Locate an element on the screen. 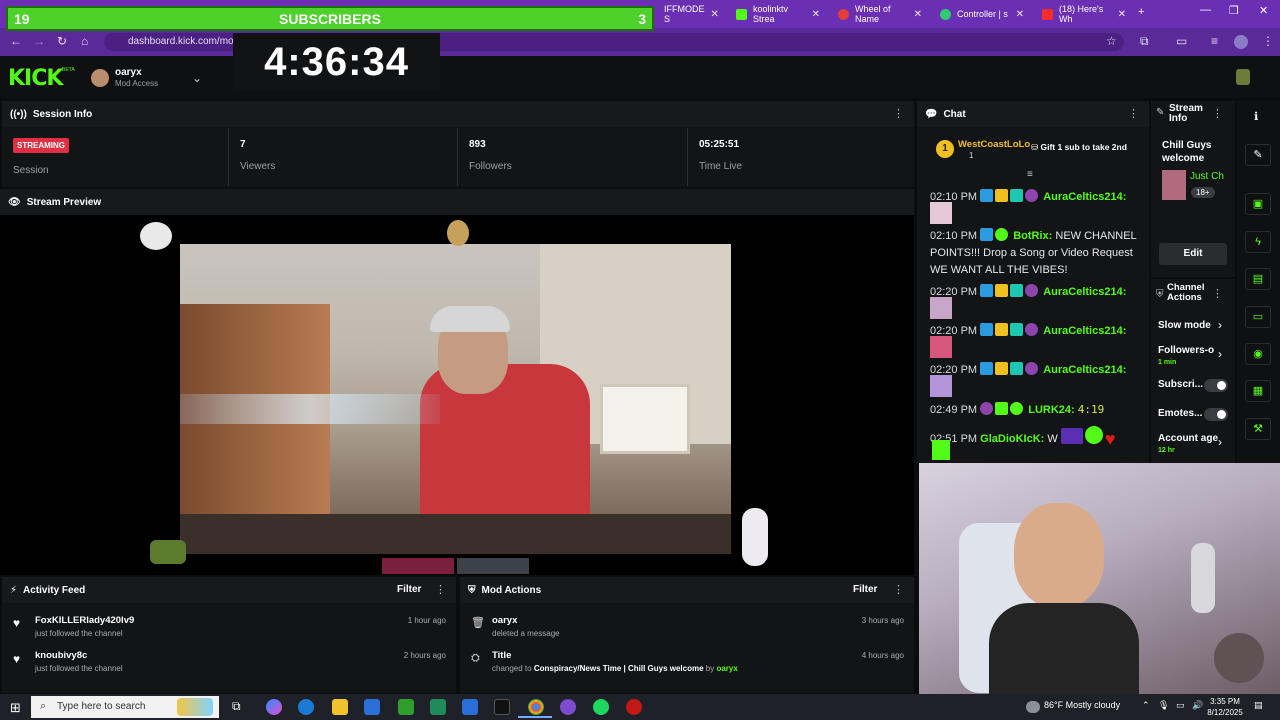 This screenshot has width=1280, height=720. copilot-icon is located at coordinates (274, 707).